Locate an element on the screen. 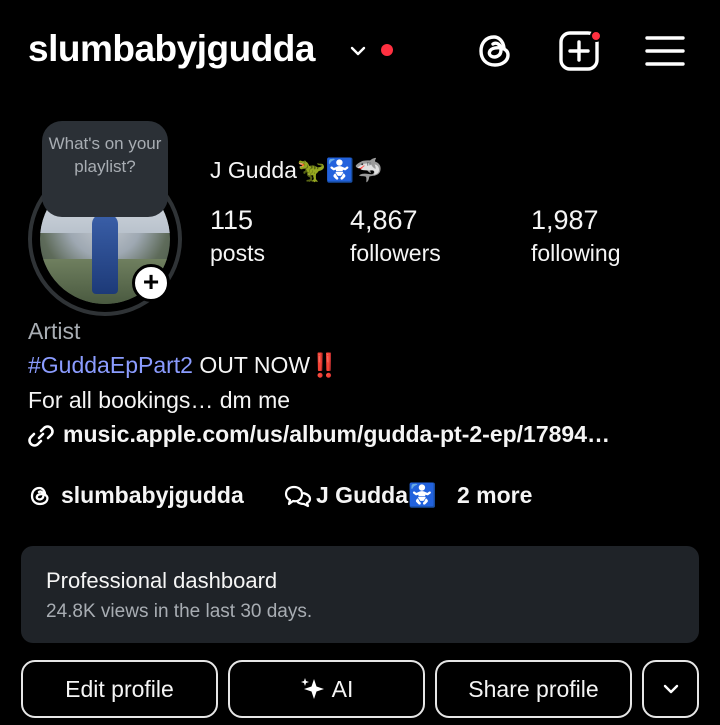 The height and width of the screenshot is (725, 720). link-icon is located at coordinates (41, 436).